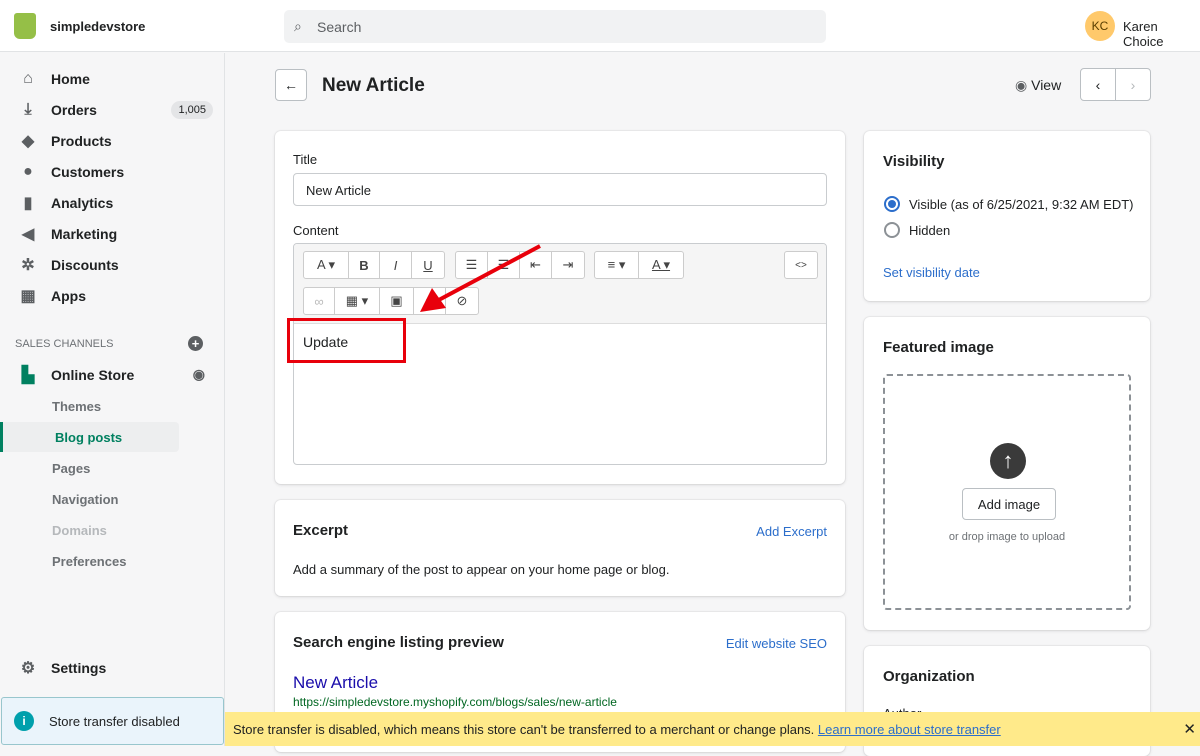 The width and height of the screenshot is (1200, 756). What do you see at coordinates (1007, 537) in the screenshot?
I see `upload-hint: or drop image to upload` at bounding box center [1007, 537].